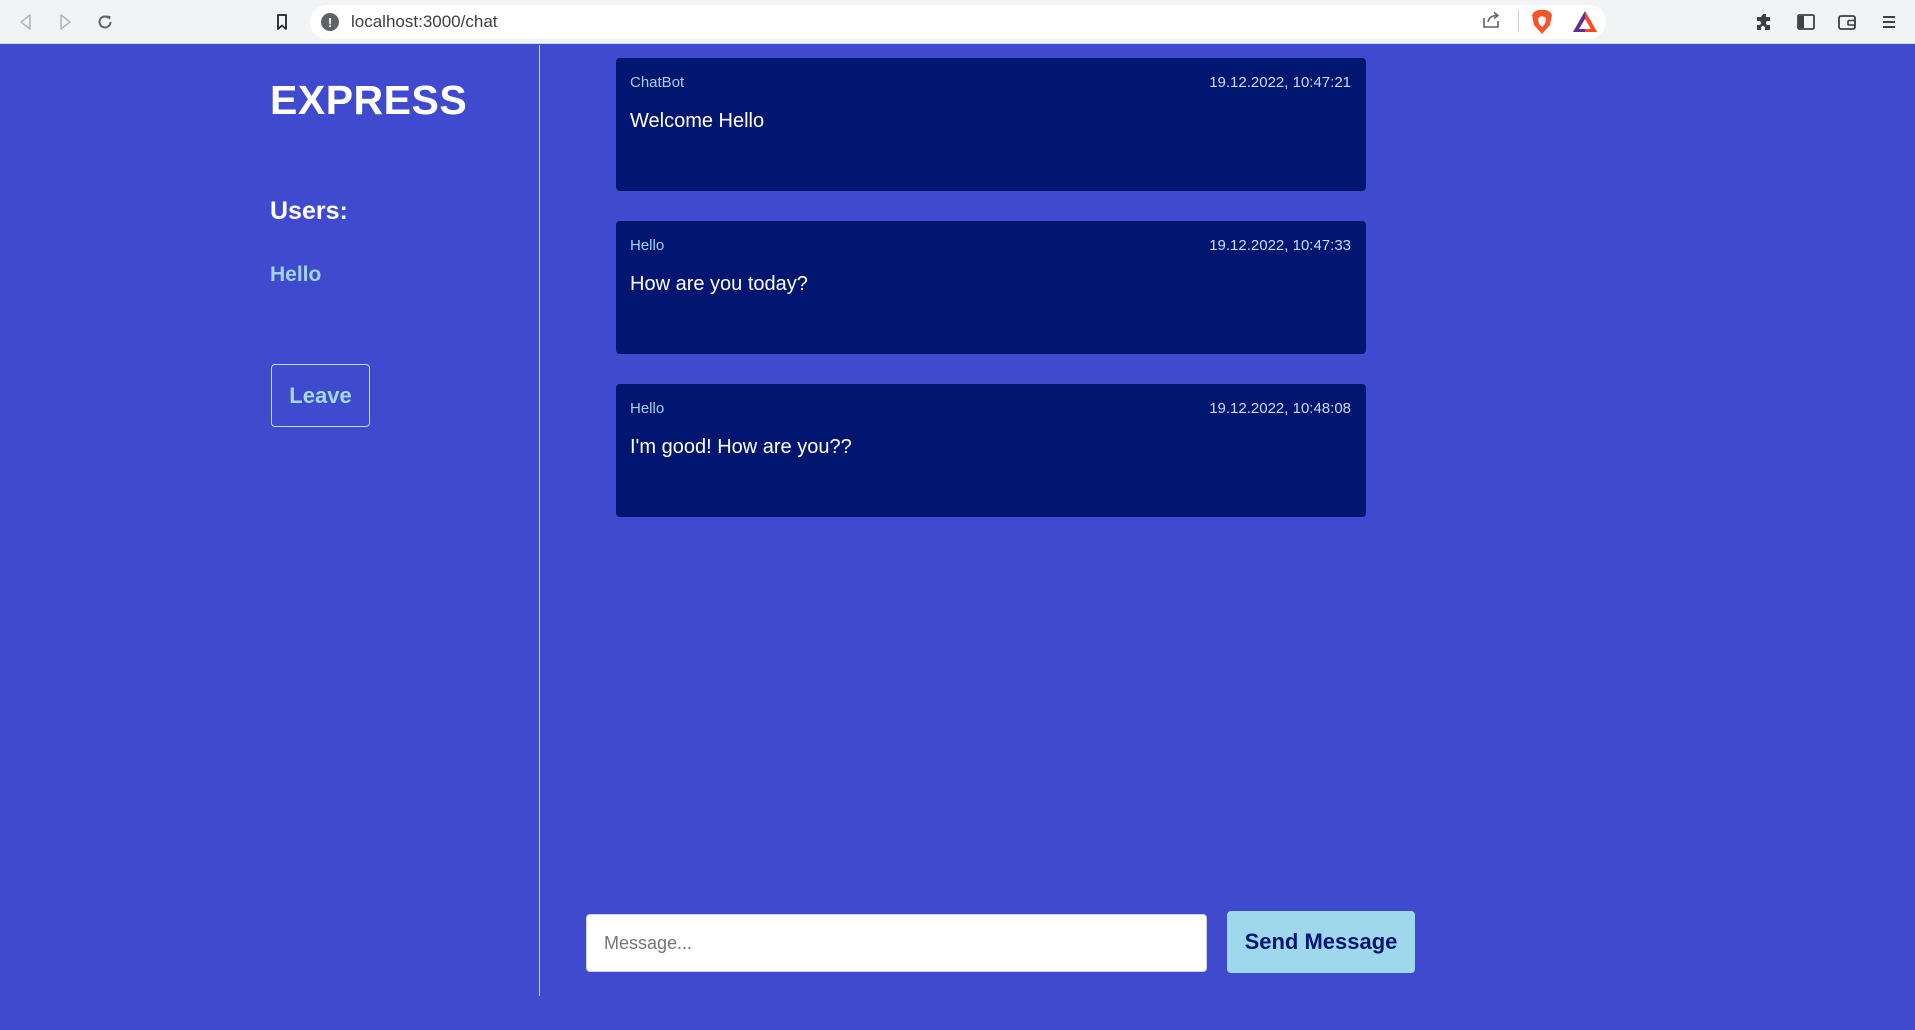 This screenshot has width=1915, height=1030. What do you see at coordinates (320, 395) in the screenshot?
I see `leave-button: Leave` at bounding box center [320, 395].